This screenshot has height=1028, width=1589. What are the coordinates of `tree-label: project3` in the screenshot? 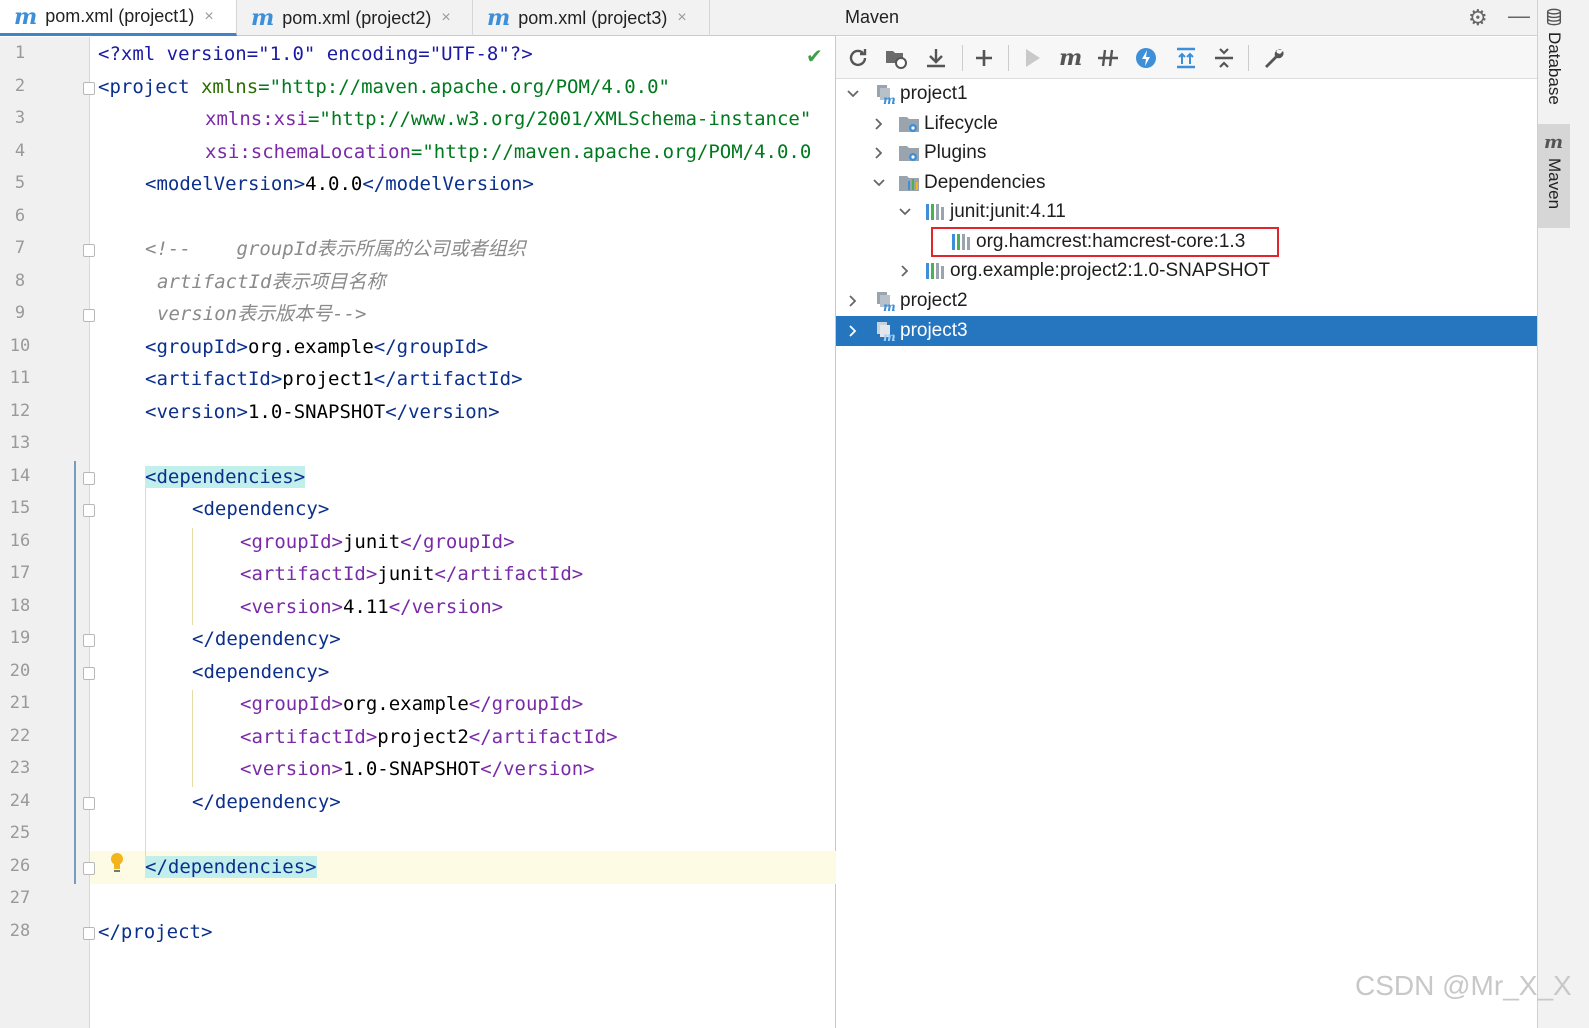 It's located at (934, 330).